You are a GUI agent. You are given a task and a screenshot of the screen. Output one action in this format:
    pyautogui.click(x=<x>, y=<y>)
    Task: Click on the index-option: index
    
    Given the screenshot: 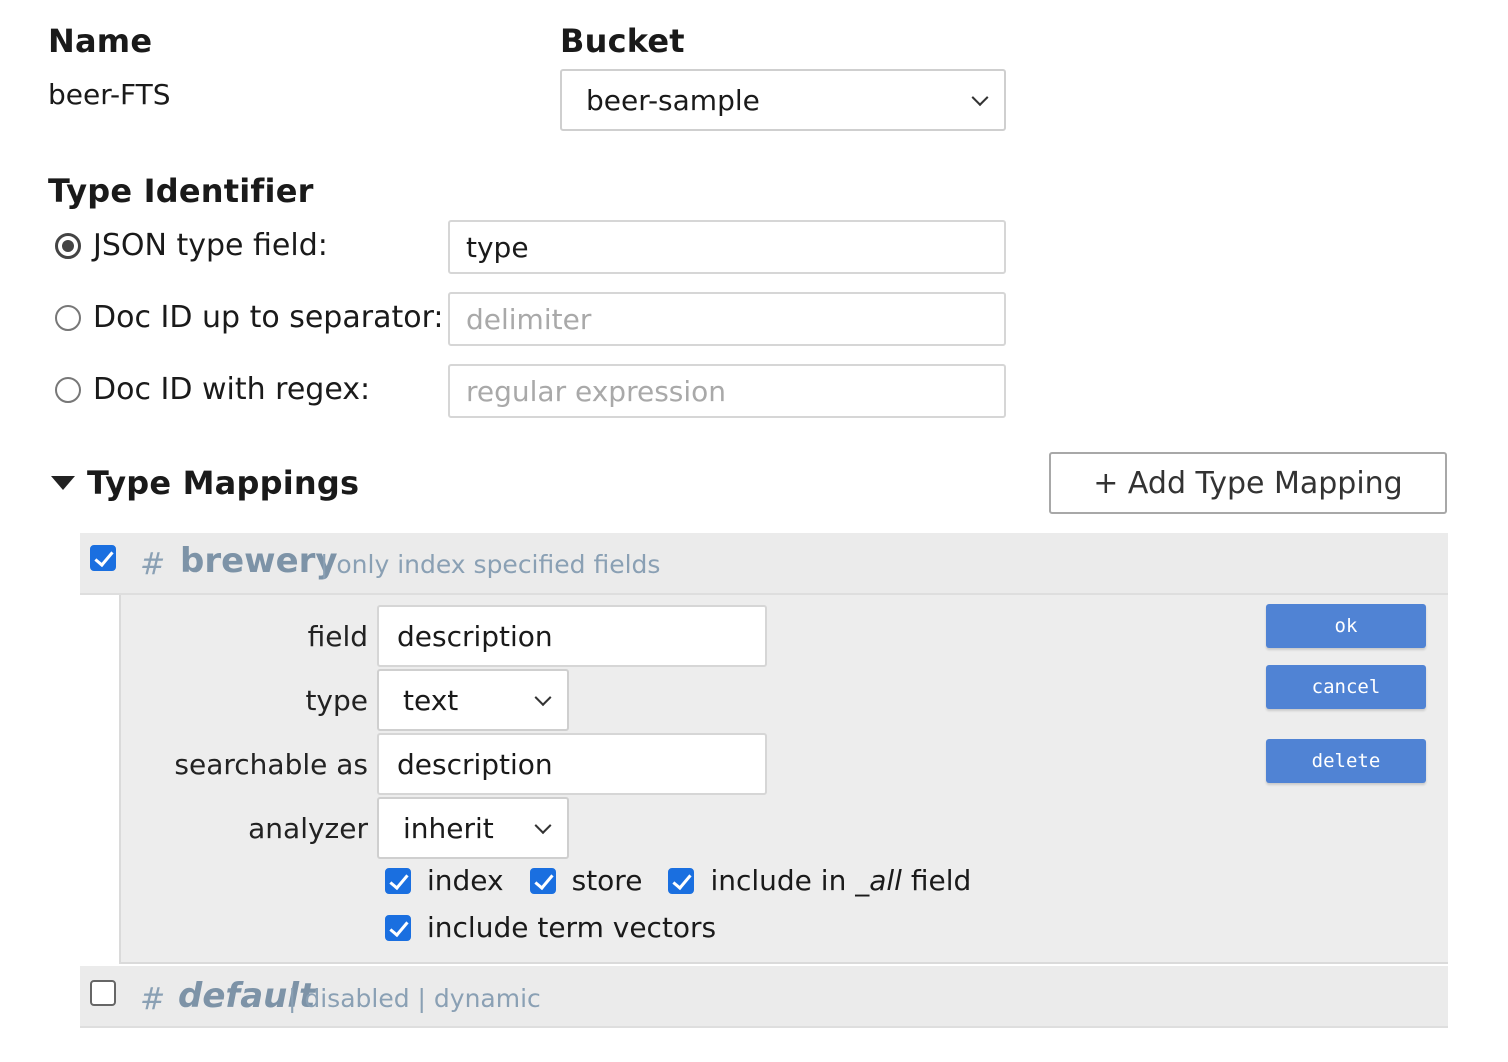 What is the action you would take?
    pyautogui.click(x=444, y=880)
    